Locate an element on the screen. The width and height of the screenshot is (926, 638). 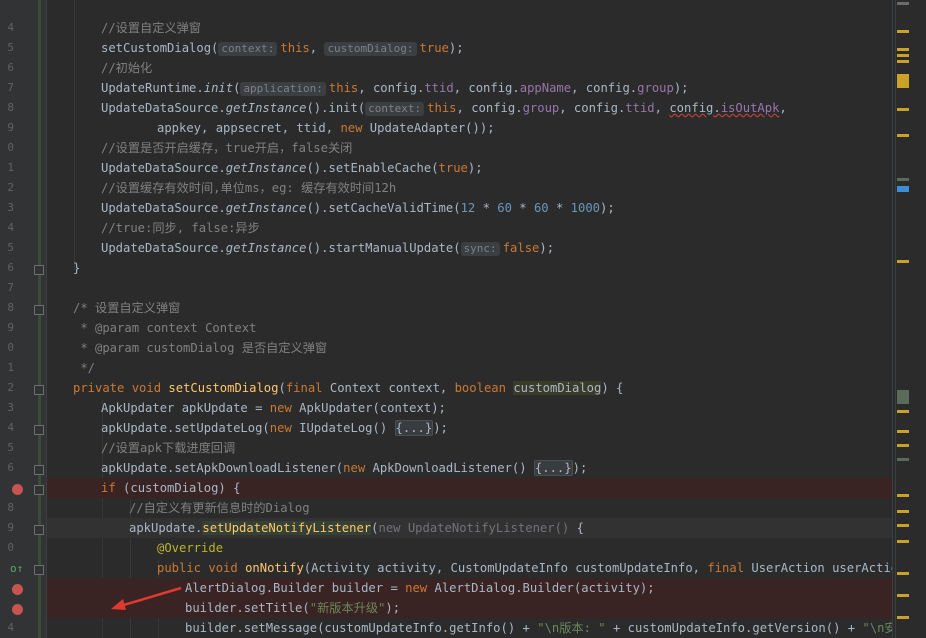
code-line: */ is located at coordinates (84, 368).